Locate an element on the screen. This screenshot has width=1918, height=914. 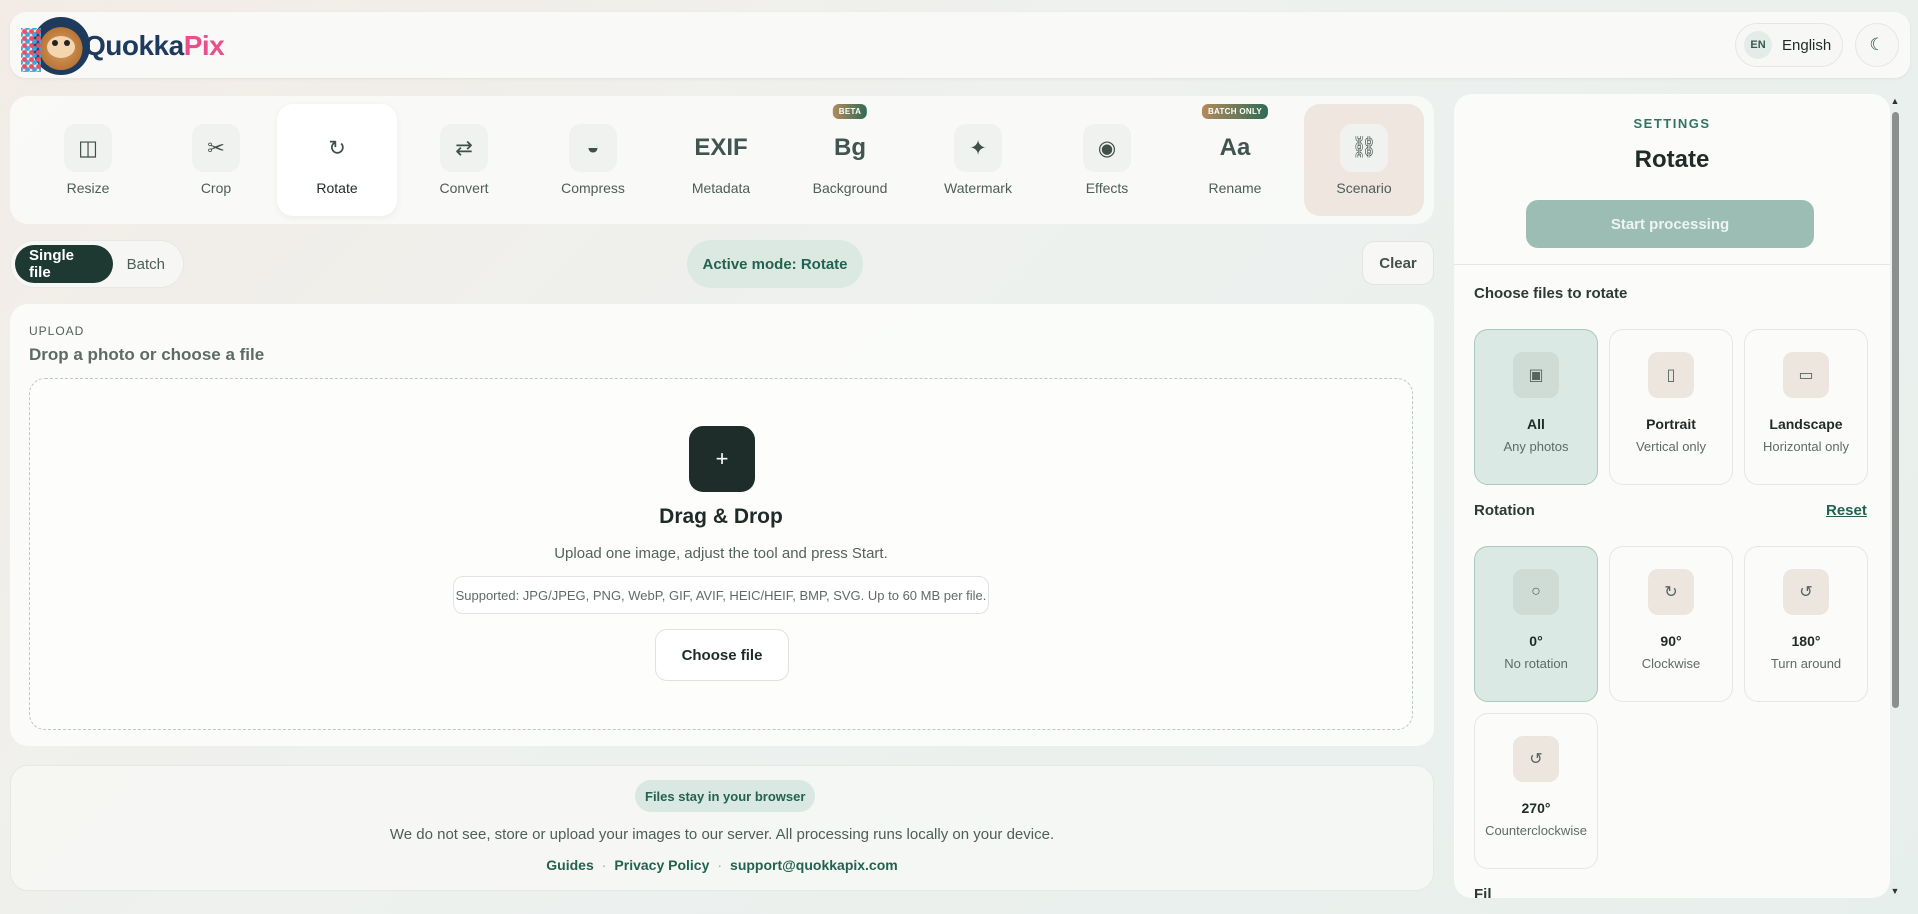
next-section-title: Fil is located at coordinates (1483, 892).